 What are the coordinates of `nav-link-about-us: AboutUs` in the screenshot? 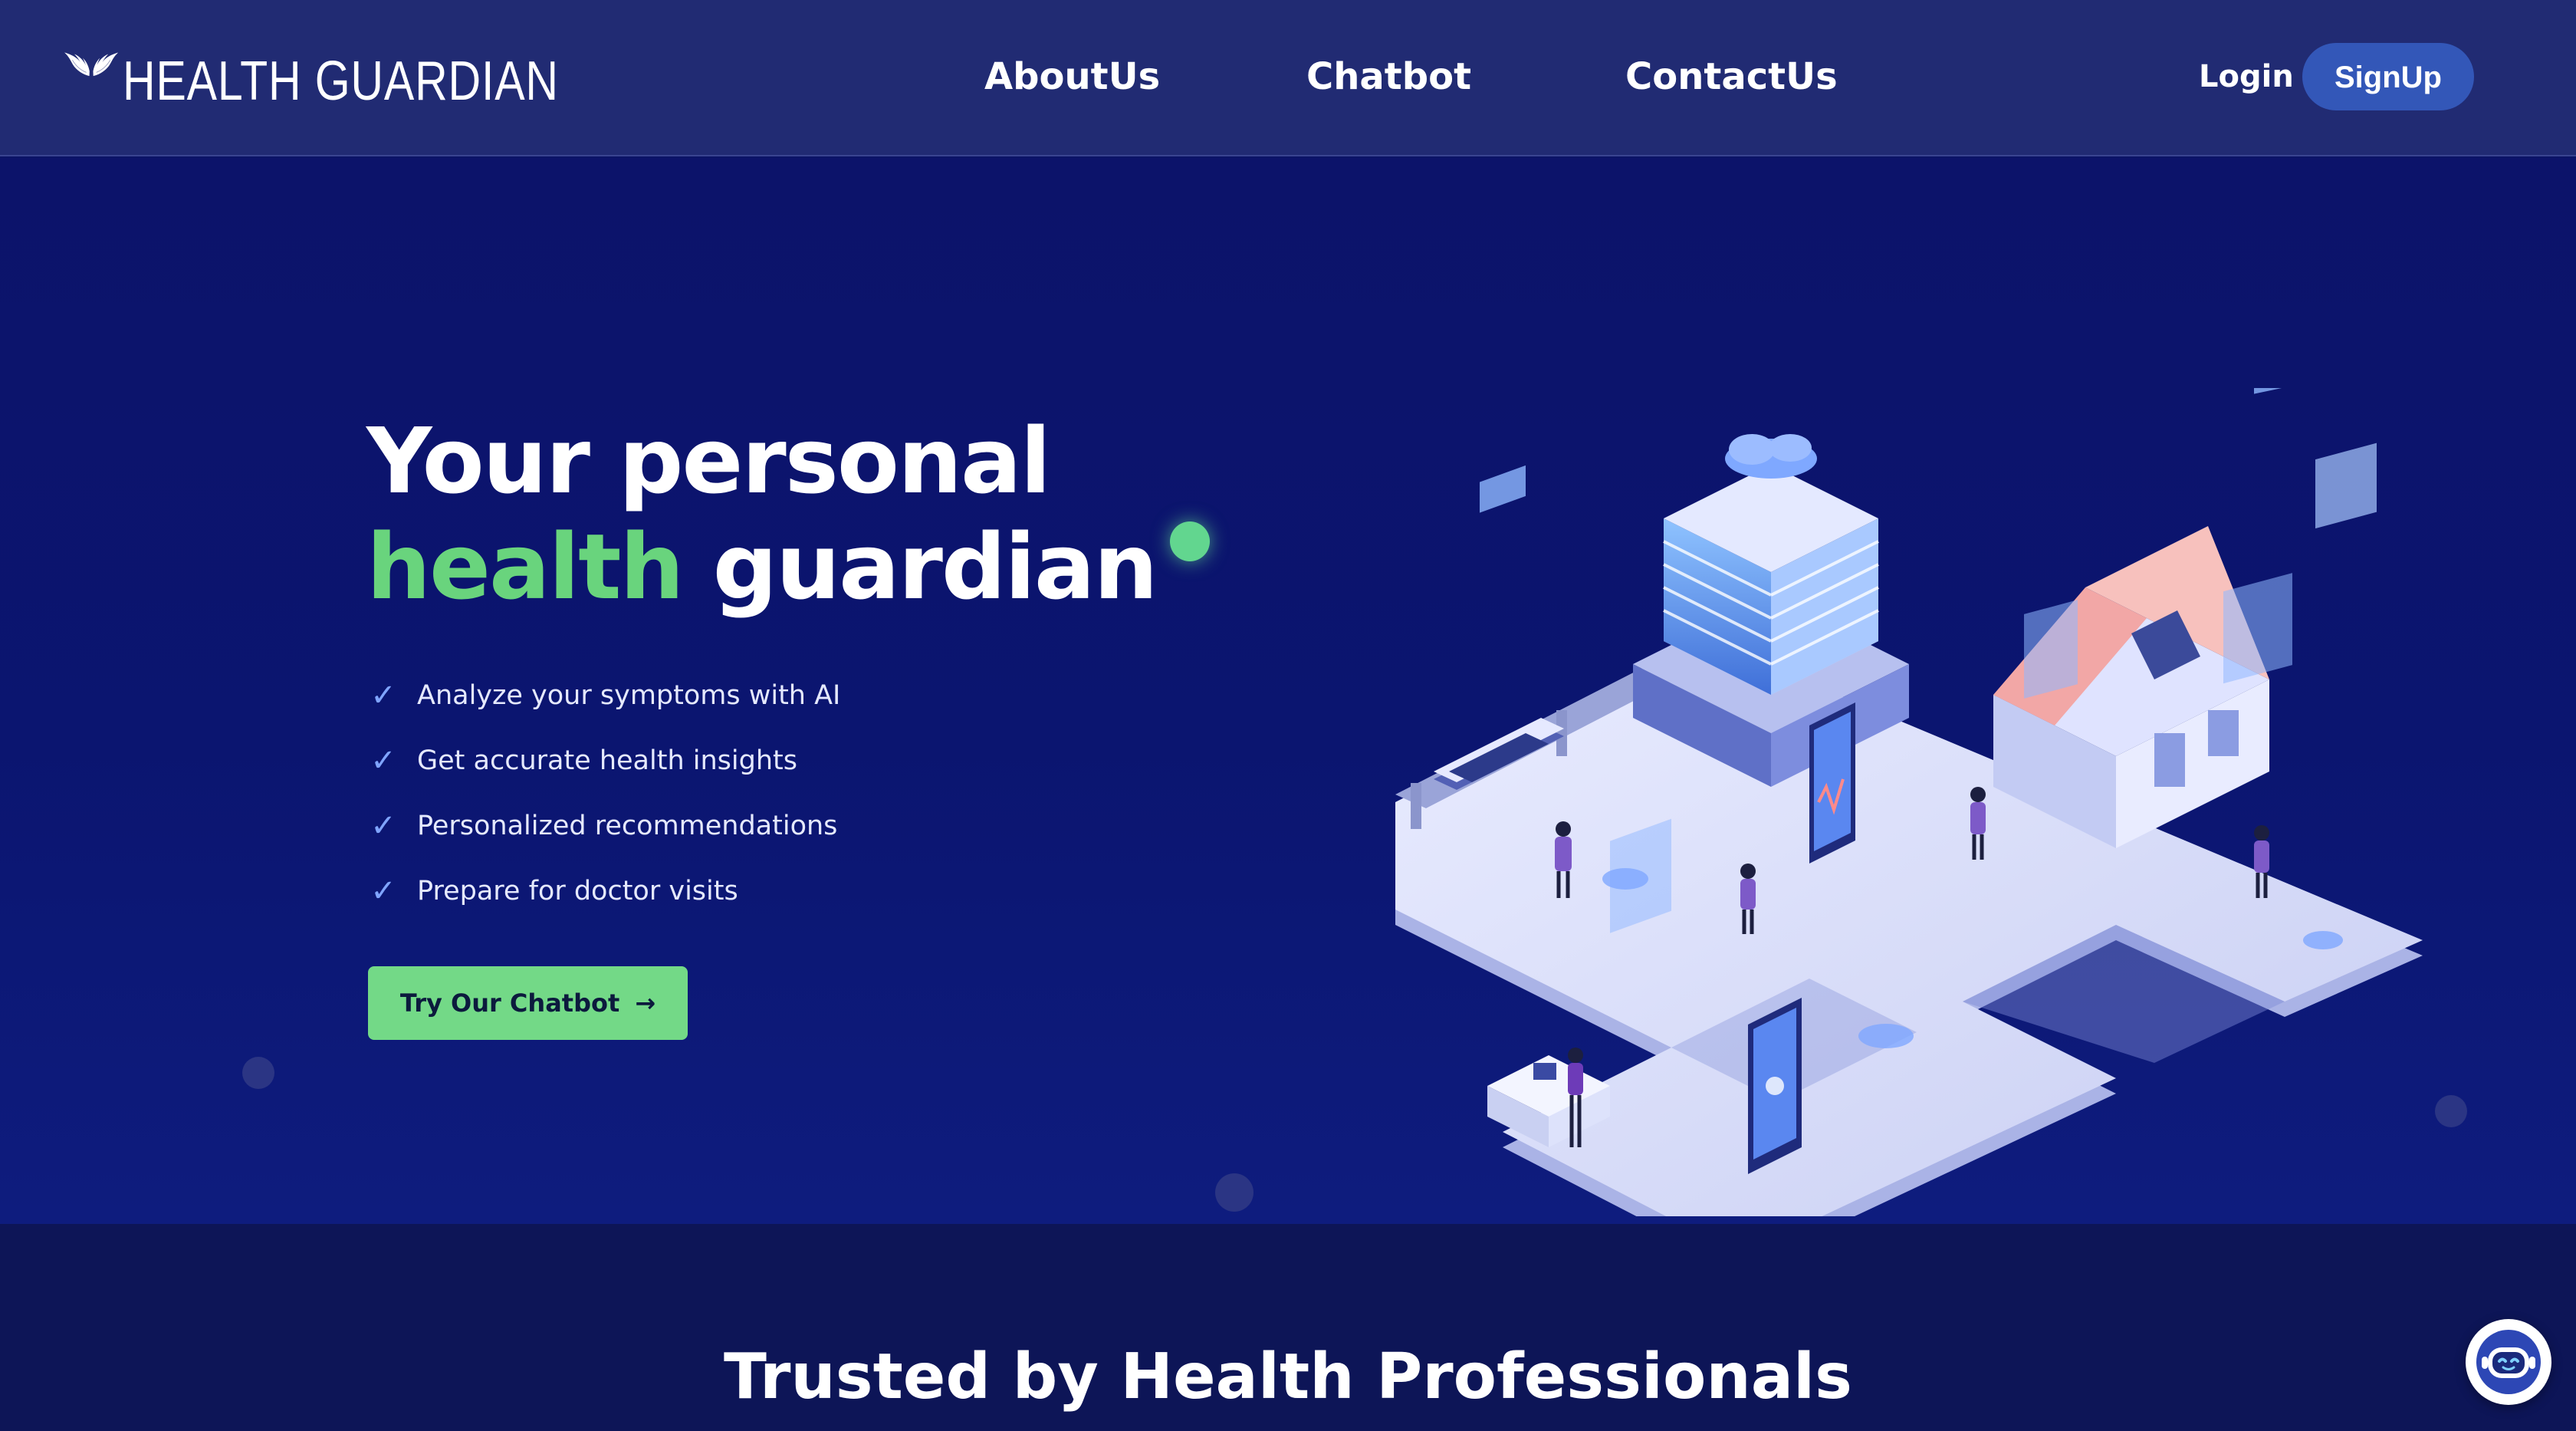 It's located at (1072, 76).